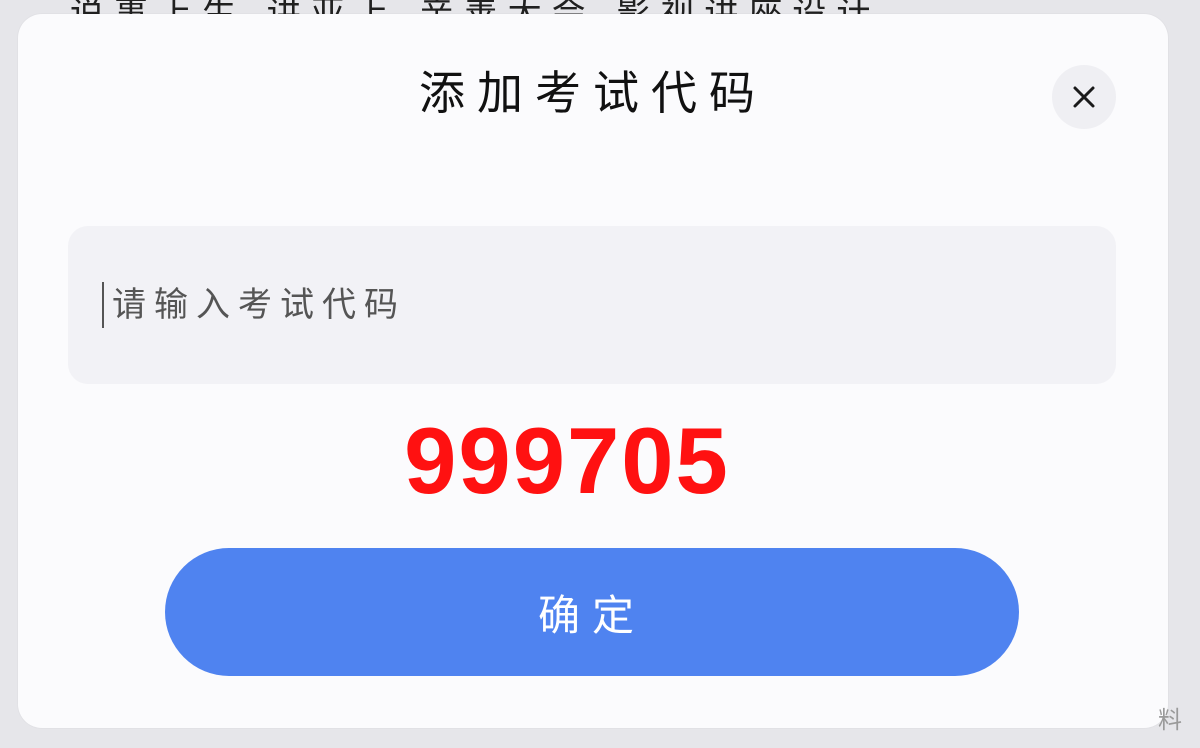  What do you see at coordinates (103, 305) in the screenshot?
I see `text-caret` at bounding box center [103, 305].